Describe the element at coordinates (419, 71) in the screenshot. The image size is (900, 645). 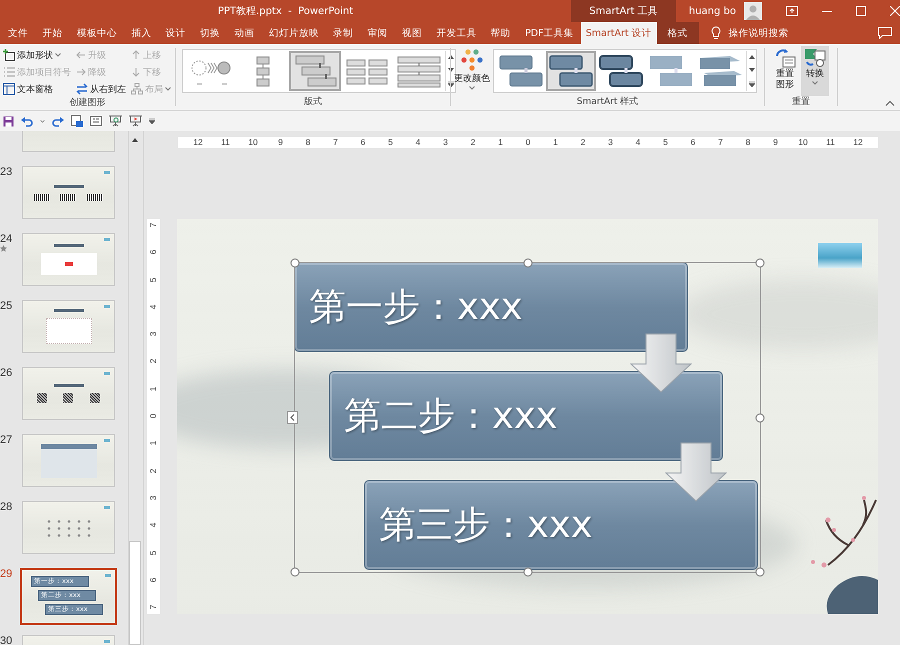
I see `row-process-icon` at that location.